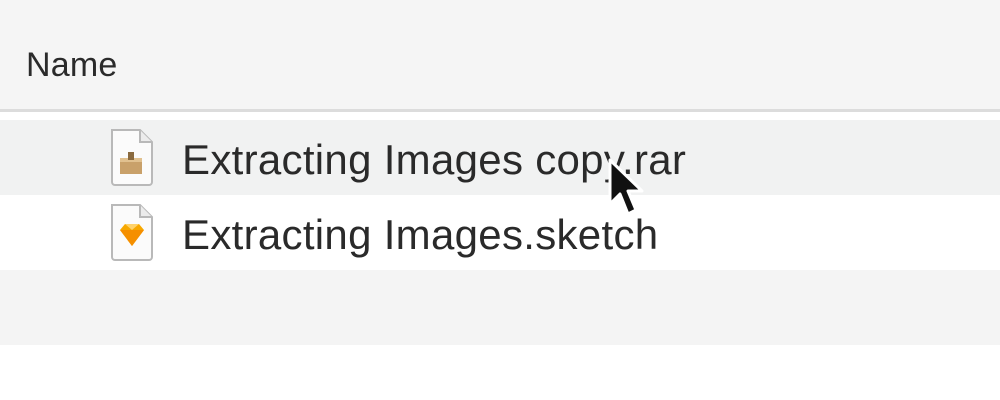 The image size is (1000, 400). Describe the element at coordinates (500, 372) in the screenshot. I see `empty-row` at that location.